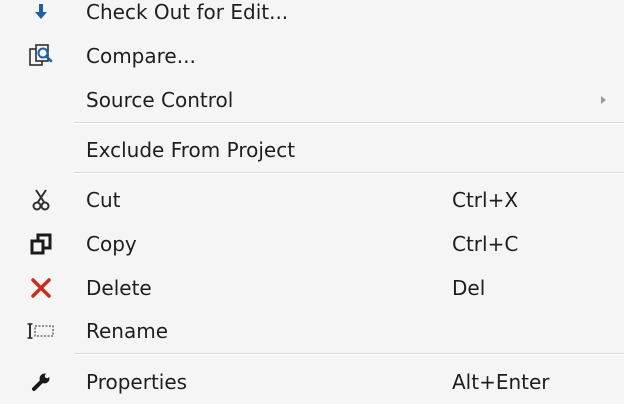  I want to click on menu-item-label: Copy, so click(111, 244).